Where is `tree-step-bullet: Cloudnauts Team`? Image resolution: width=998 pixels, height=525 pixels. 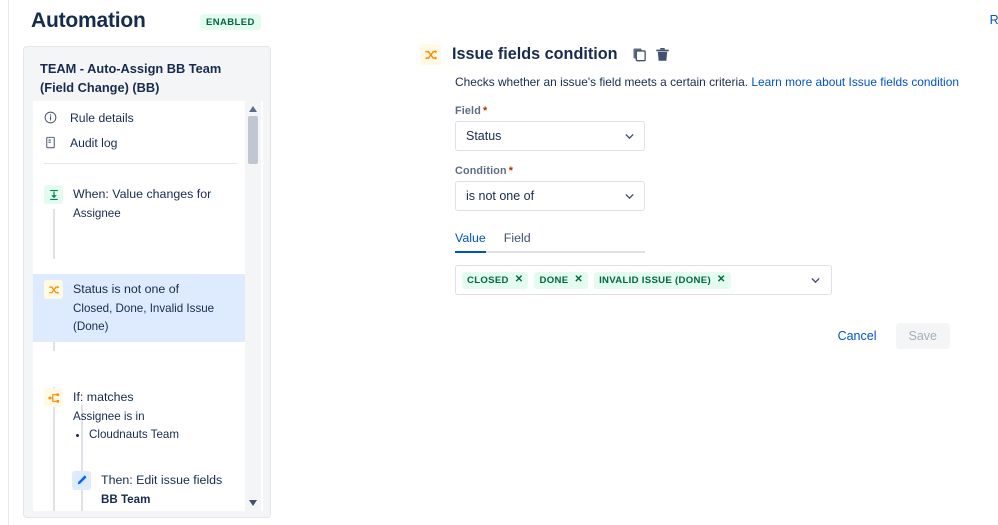
tree-step-bullet: Cloudnauts Team is located at coordinates (168, 434).